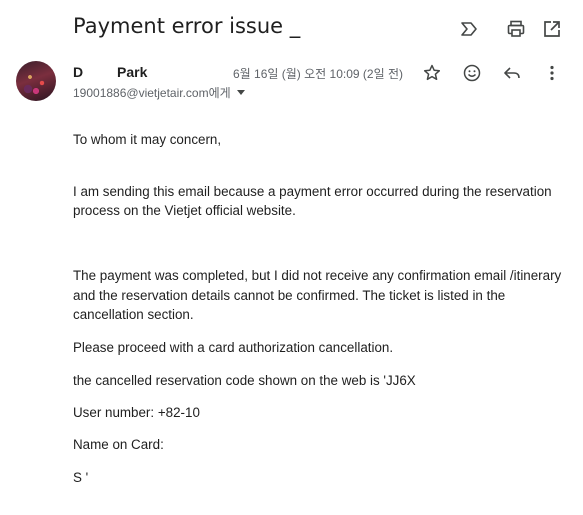  Describe the element at coordinates (552, 29) in the screenshot. I see `open-in-new-window-icon` at that location.